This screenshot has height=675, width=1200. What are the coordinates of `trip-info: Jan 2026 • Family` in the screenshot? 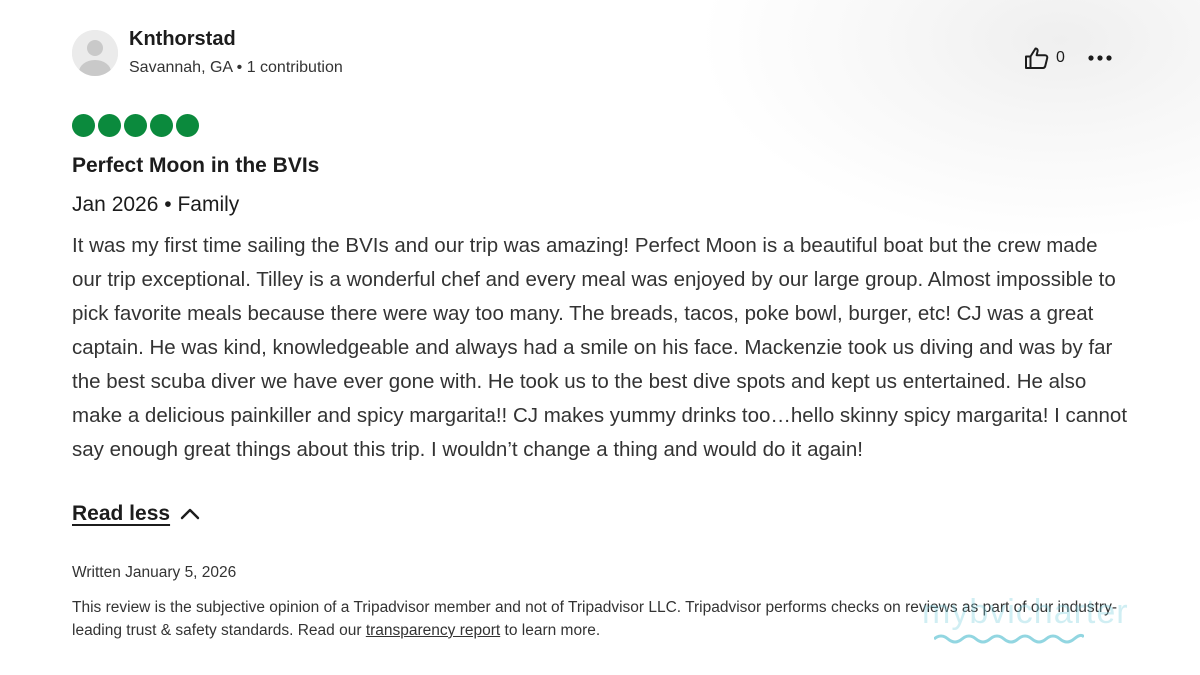 It's located at (155, 205).